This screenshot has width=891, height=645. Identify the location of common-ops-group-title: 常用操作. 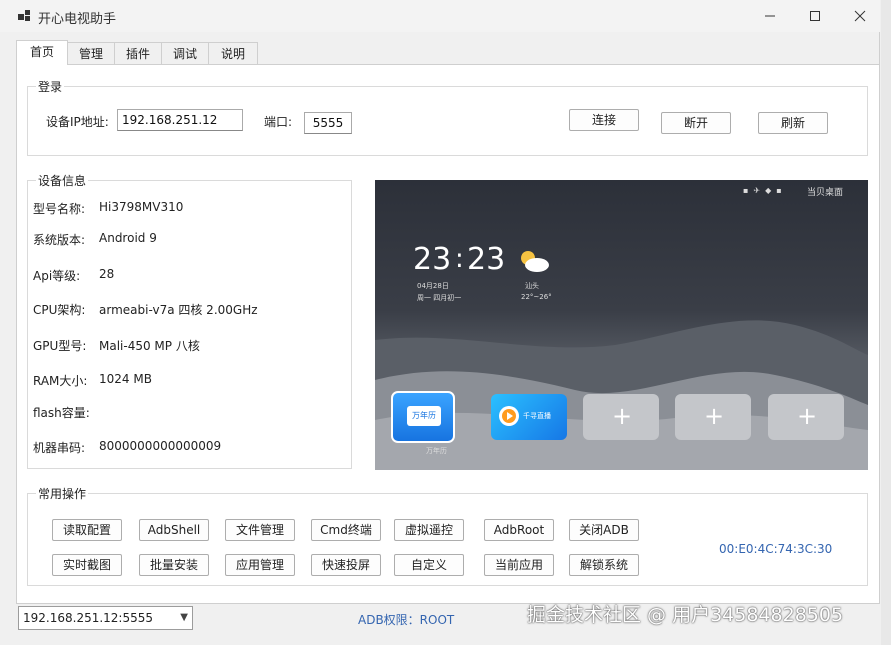
(62, 493).